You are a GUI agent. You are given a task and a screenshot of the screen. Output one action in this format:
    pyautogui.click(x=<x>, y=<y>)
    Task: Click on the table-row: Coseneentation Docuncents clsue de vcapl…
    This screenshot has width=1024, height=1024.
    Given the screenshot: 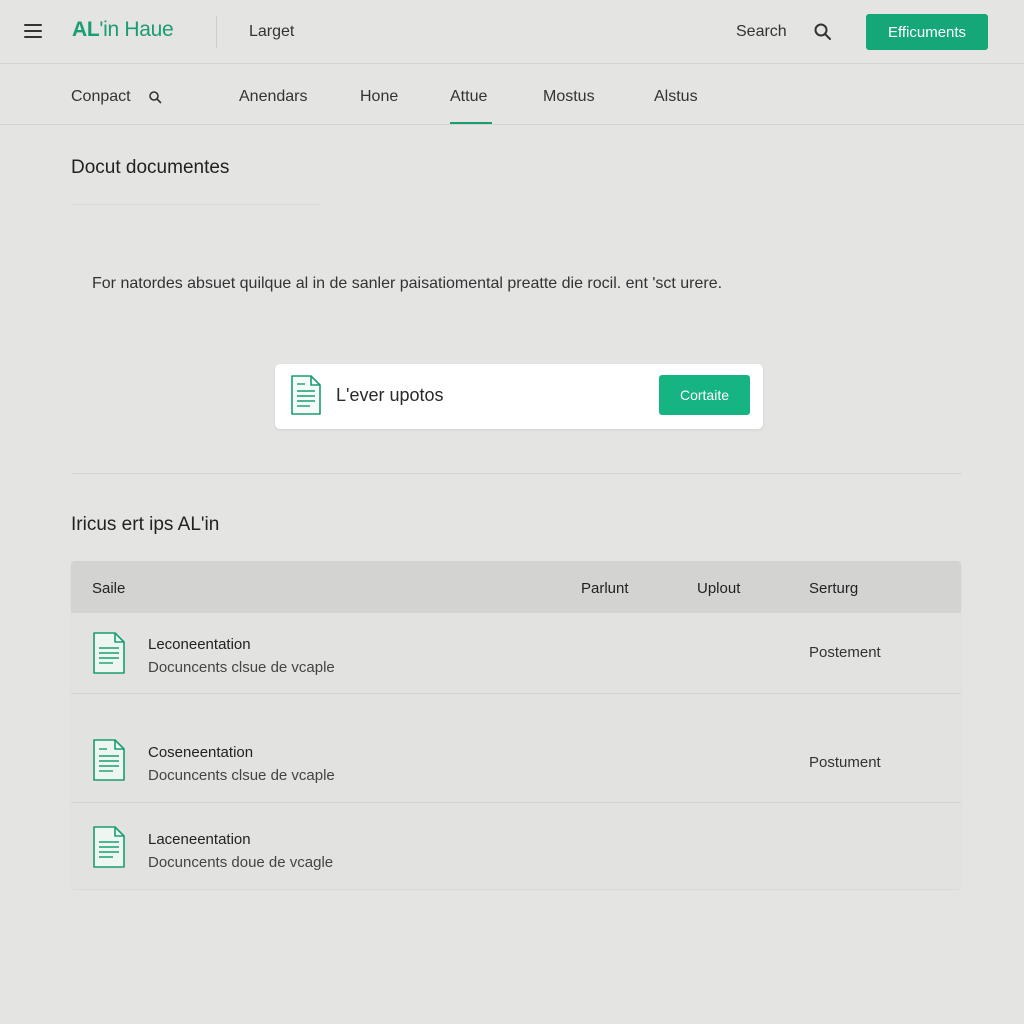 What is the action you would take?
    pyautogui.click(x=516, y=748)
    